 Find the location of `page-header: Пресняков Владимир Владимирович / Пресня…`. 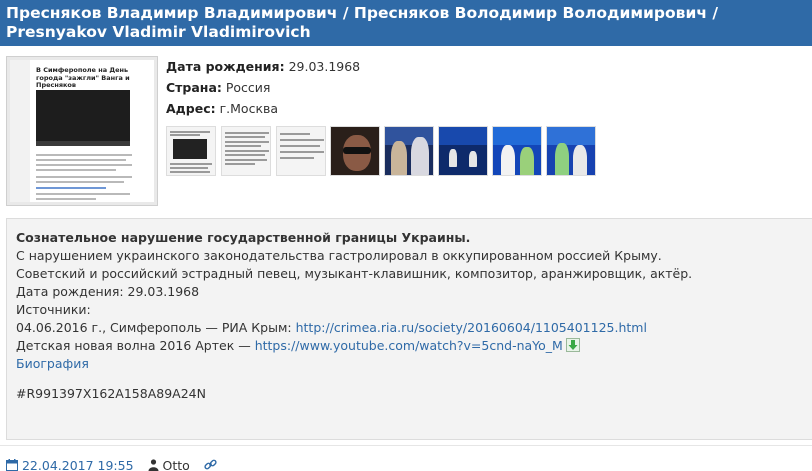

page-header: Пресняков Владимир Владимирович / Пресня… is located at coordinates (406, 23).